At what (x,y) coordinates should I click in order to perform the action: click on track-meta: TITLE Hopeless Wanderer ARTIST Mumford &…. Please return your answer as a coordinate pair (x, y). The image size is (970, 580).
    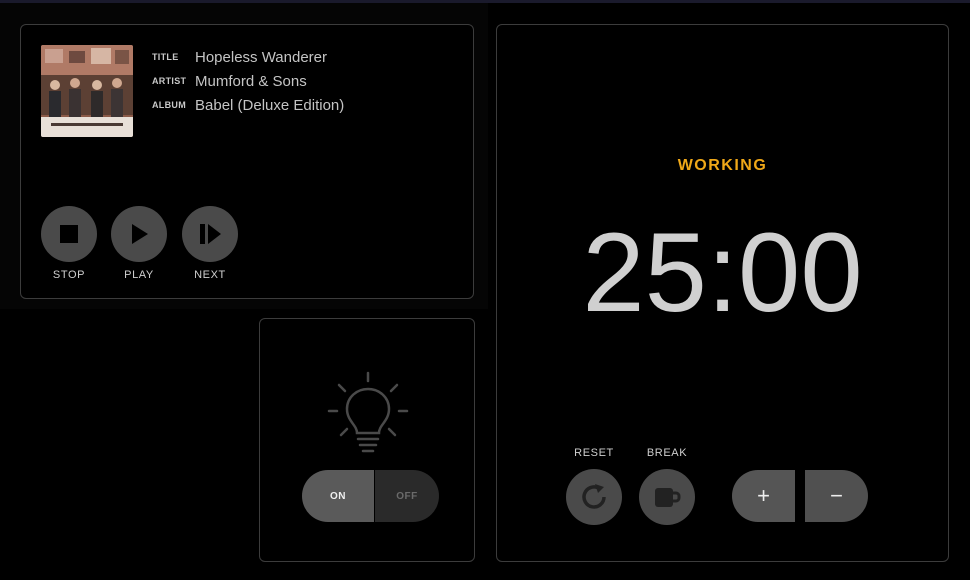
    Looking at the image, I should click on (248, 81).